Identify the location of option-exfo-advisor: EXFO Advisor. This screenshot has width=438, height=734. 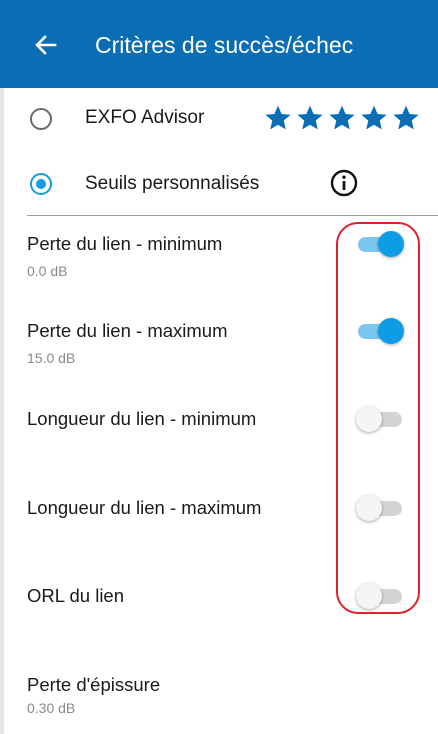
(117, 119).